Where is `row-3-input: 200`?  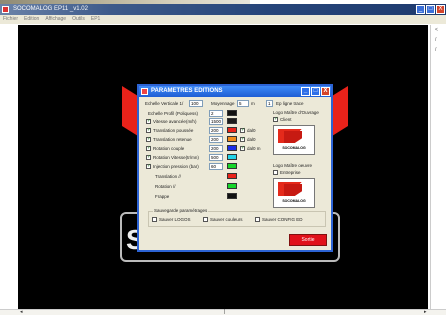 row-3-input: 200 is located at coordinates (216, 139).